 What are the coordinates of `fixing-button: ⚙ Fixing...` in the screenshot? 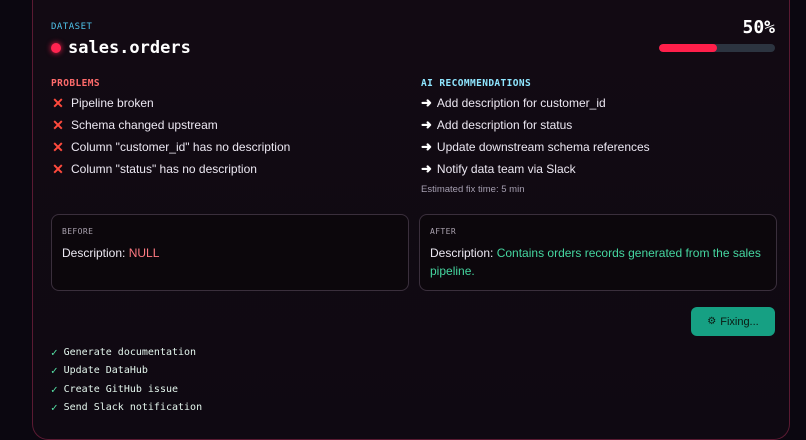 It's located at (733, 321).